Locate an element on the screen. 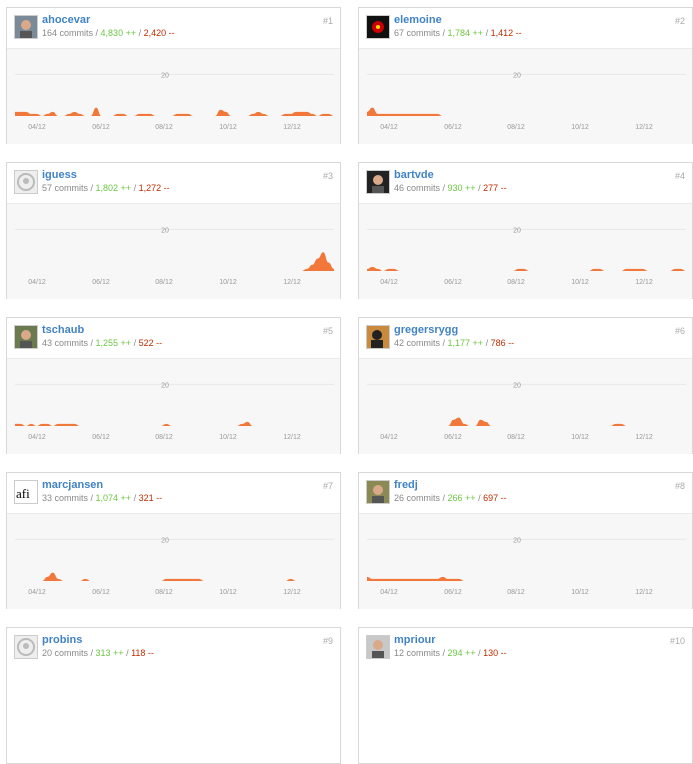 This screenshot has width=693, height=764. commit-count: 46 commits is located at coordinates (417, 188).